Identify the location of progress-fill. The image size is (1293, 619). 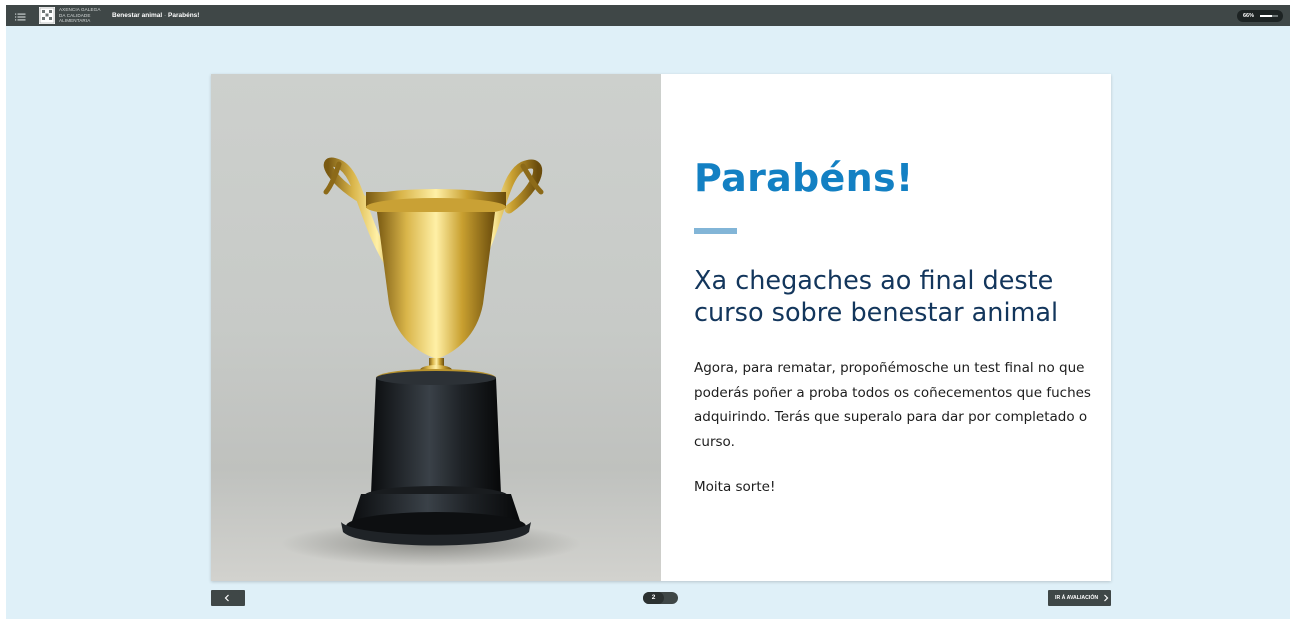
(1266, 16).